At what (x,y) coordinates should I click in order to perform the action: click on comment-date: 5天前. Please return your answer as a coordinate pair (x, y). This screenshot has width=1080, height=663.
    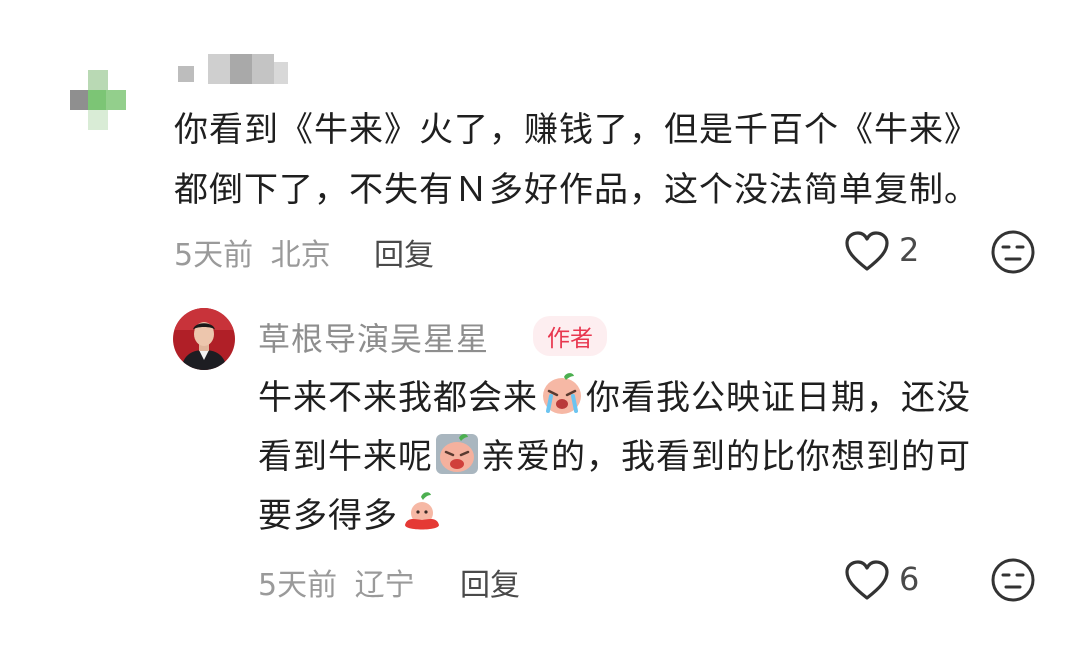
    Looking at the image, I should click on (214, 255).